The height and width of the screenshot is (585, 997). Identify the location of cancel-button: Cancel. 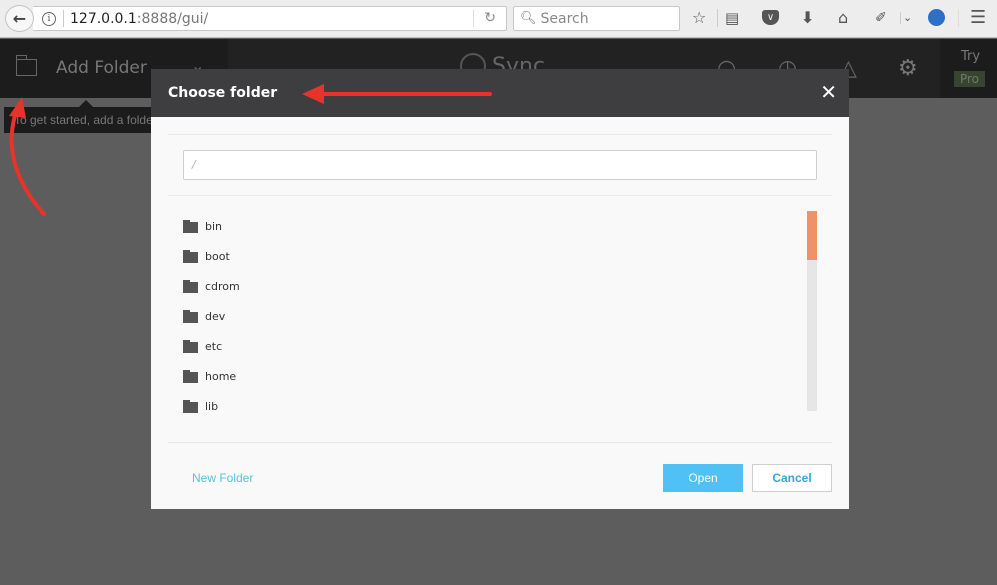
(792, 478).